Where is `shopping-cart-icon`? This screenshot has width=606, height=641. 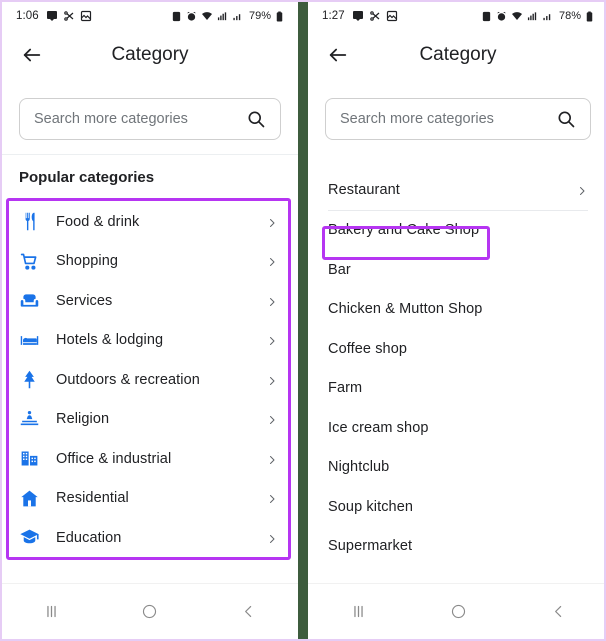 shopping-cart-icon is located at coordinates (29, 261).